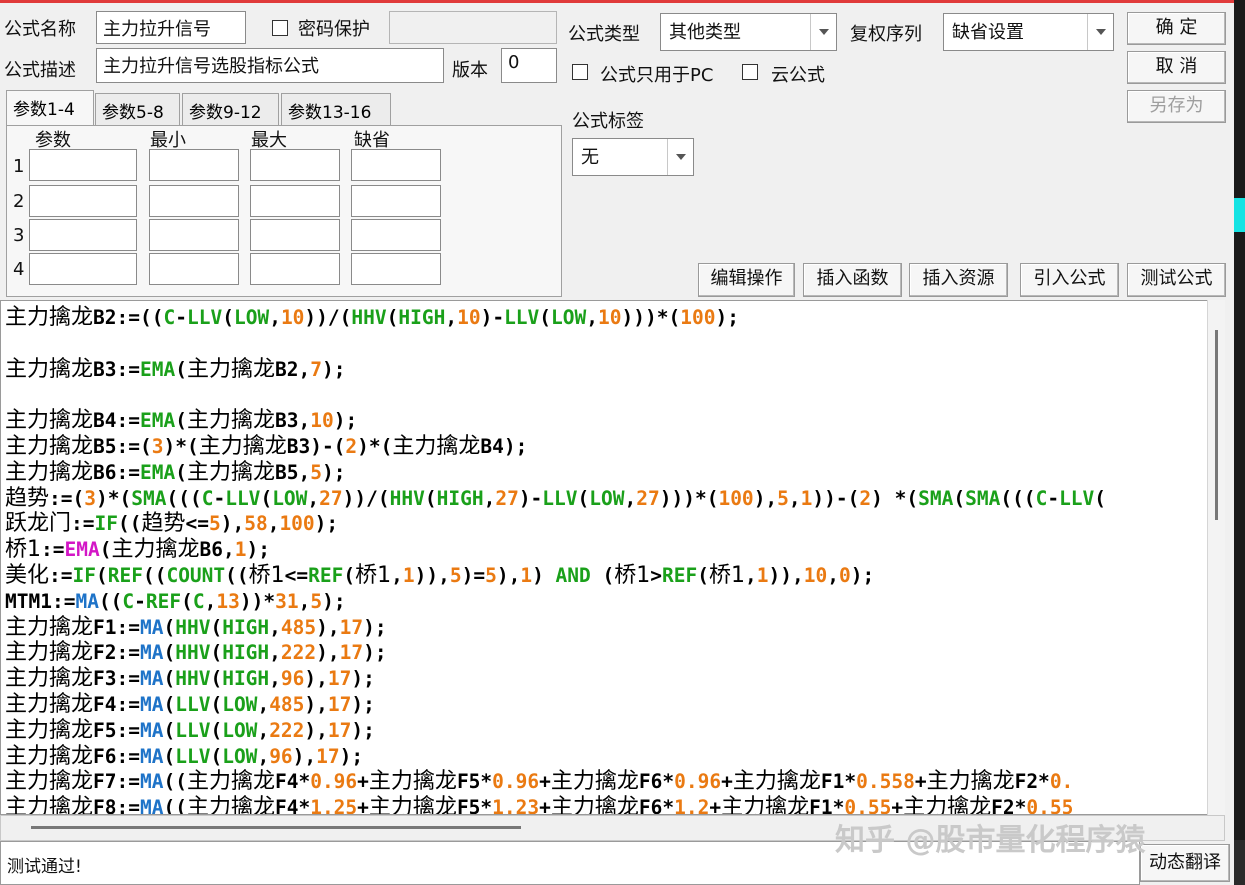  I want to click on code-line: 主力擒龙B3:=EMA(主力擒龙B2,7);, so click(175, 369).